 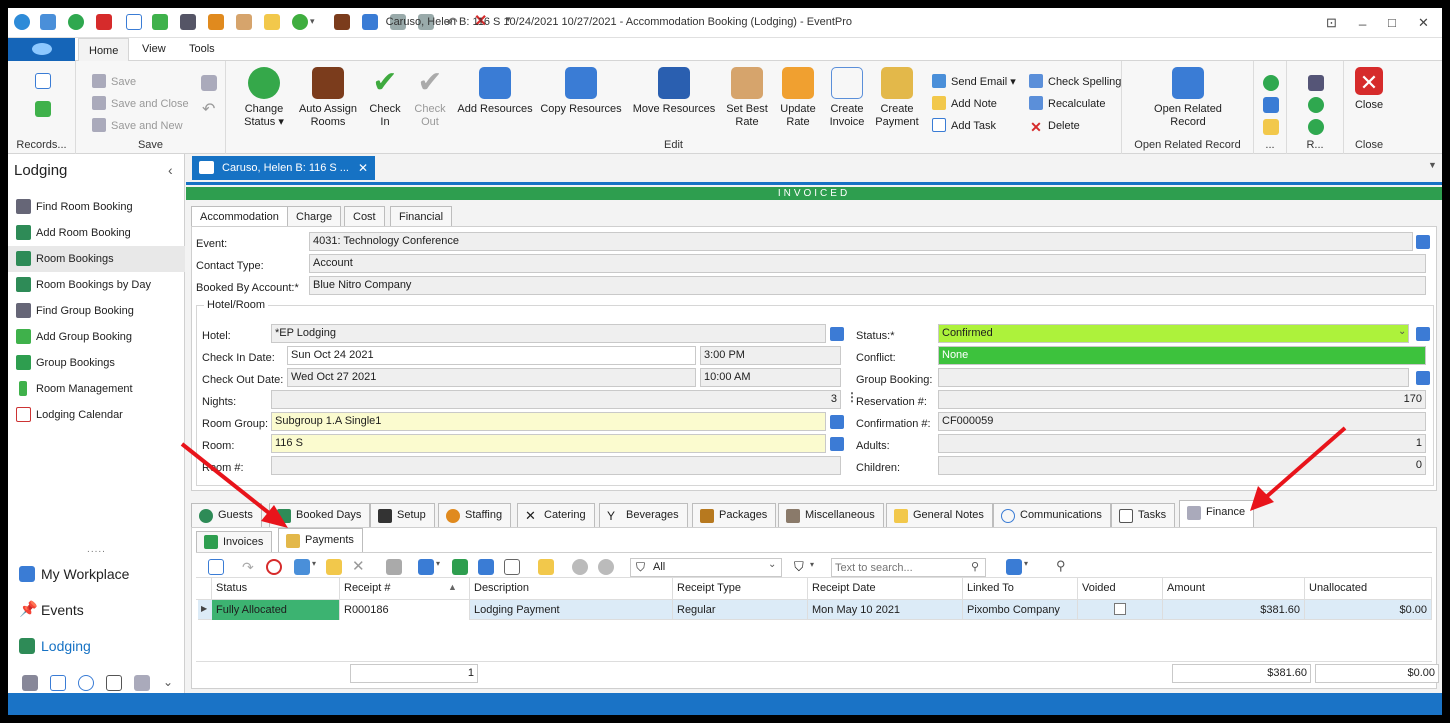 I want to click on cell-receipt-type: Regular, so click(x=740, y=610).